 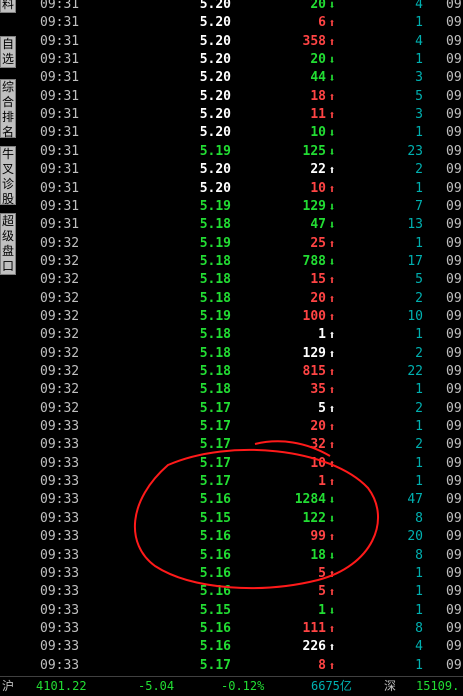 I want to click on tab-super-order-book: 超 级 盘 口, so click(x=8, y=244).